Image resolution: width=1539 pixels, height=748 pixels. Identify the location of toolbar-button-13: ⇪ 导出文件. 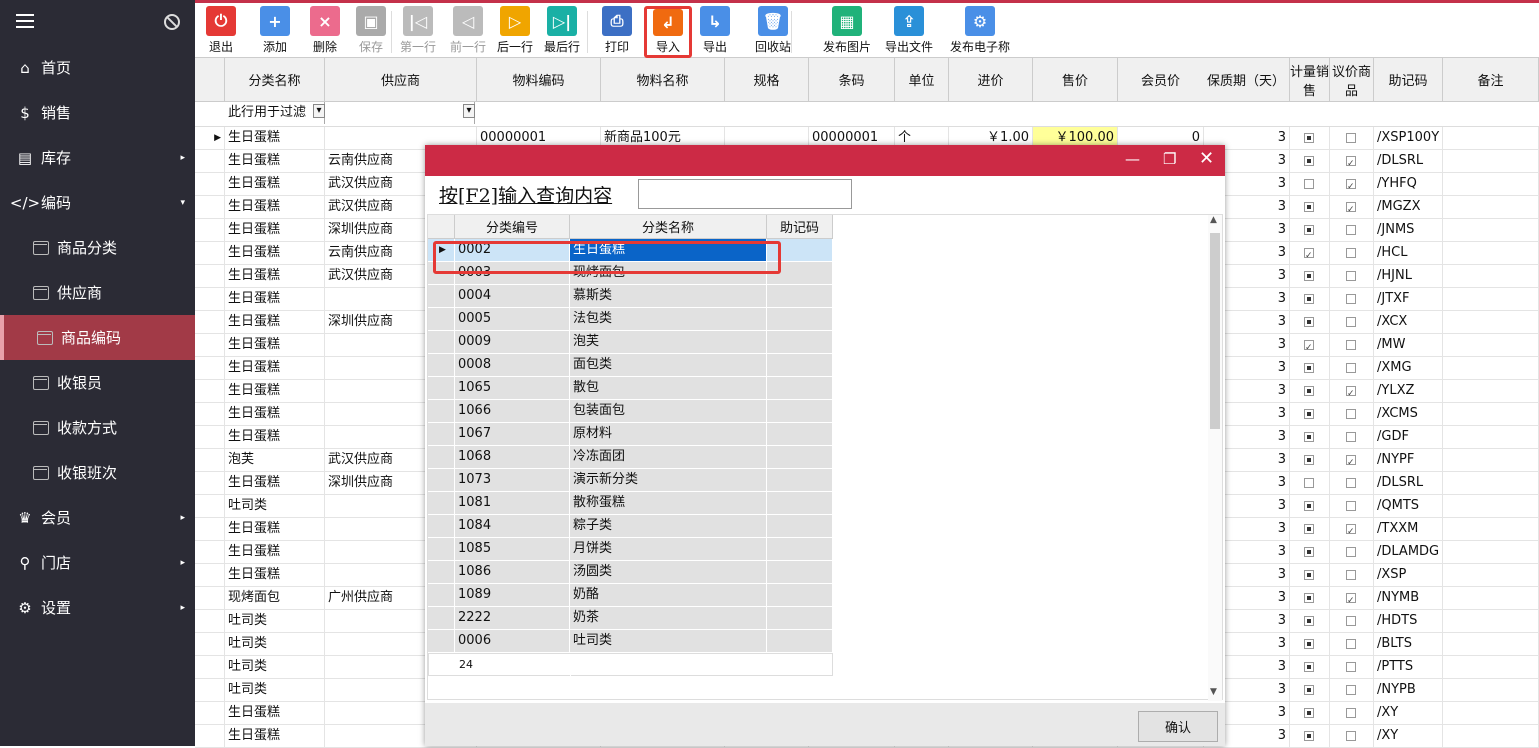
(909, 32).